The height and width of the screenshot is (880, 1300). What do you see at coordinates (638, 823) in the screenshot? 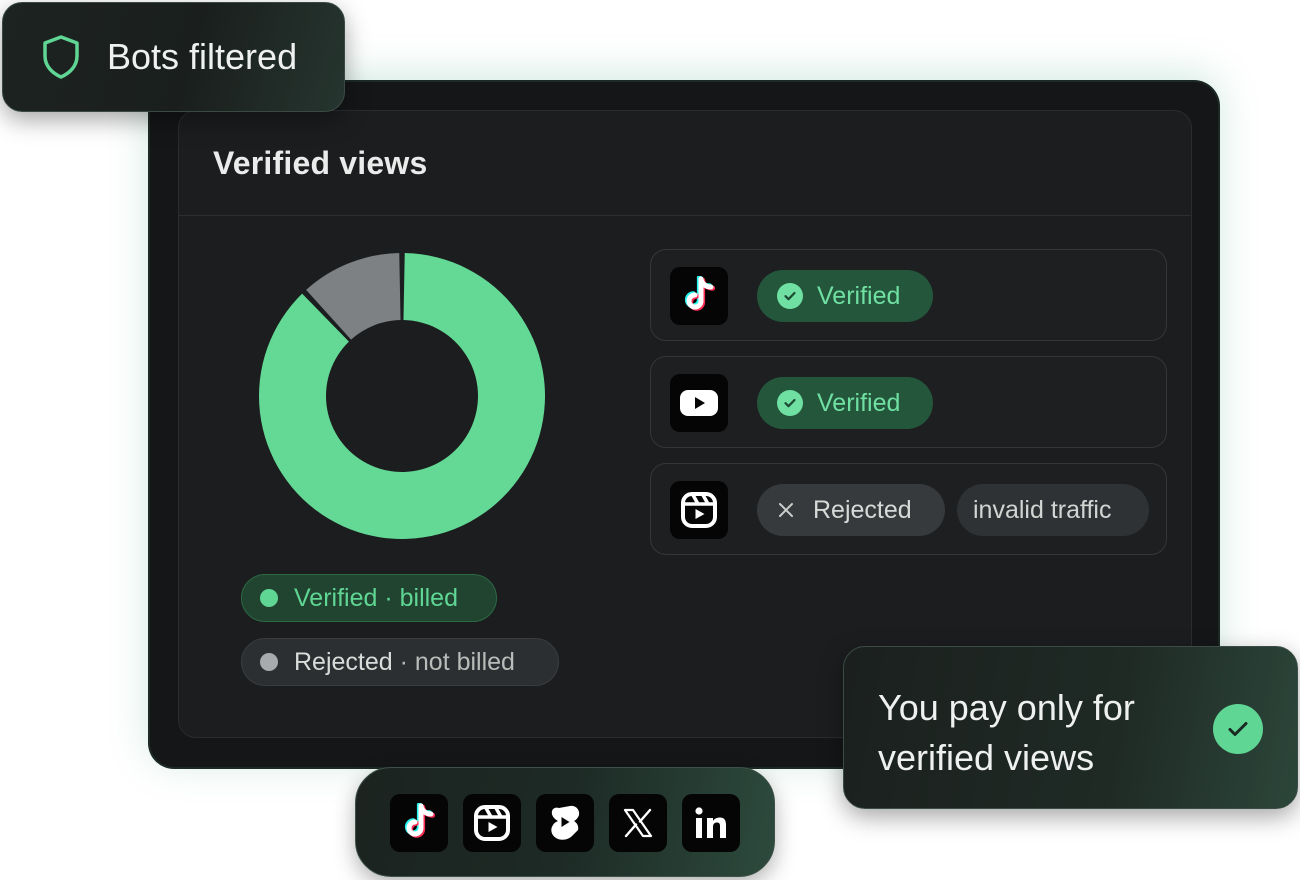
I see `x-icon` at bounding box center [638, 823].